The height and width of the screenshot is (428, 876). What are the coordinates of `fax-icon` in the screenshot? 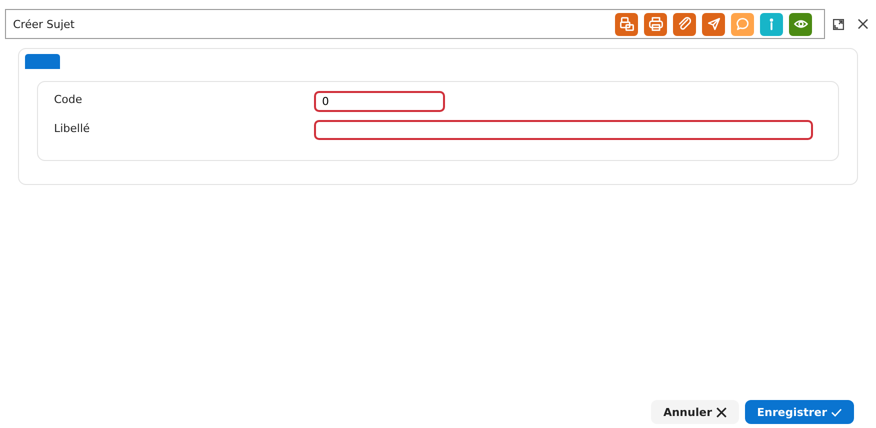 It's located at (626, 24).